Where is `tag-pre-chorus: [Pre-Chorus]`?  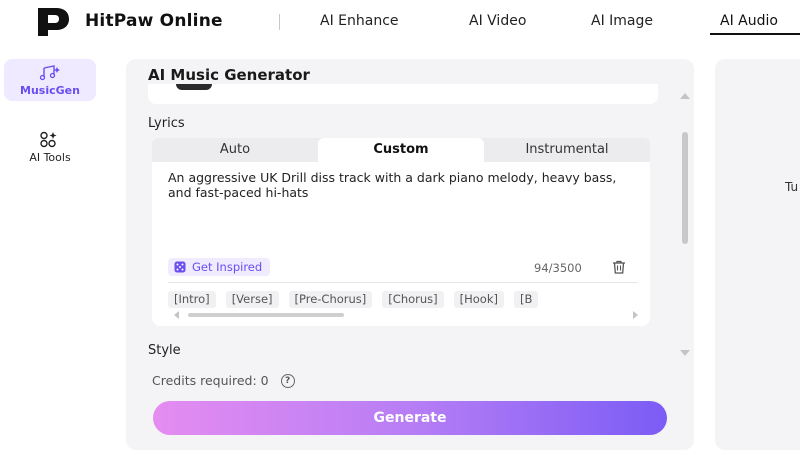 tag-pre-chorus: [Pre-Chorus] is located at coordinates (330, 299).